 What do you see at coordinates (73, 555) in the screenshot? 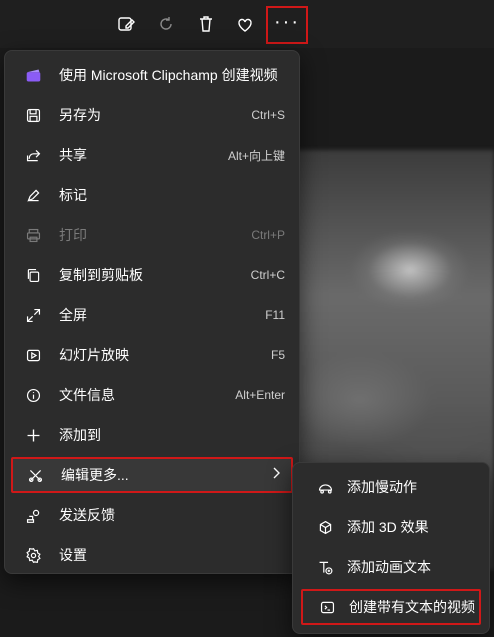
I see `menu-item-label: 设置` at bounding box center [73, 555].